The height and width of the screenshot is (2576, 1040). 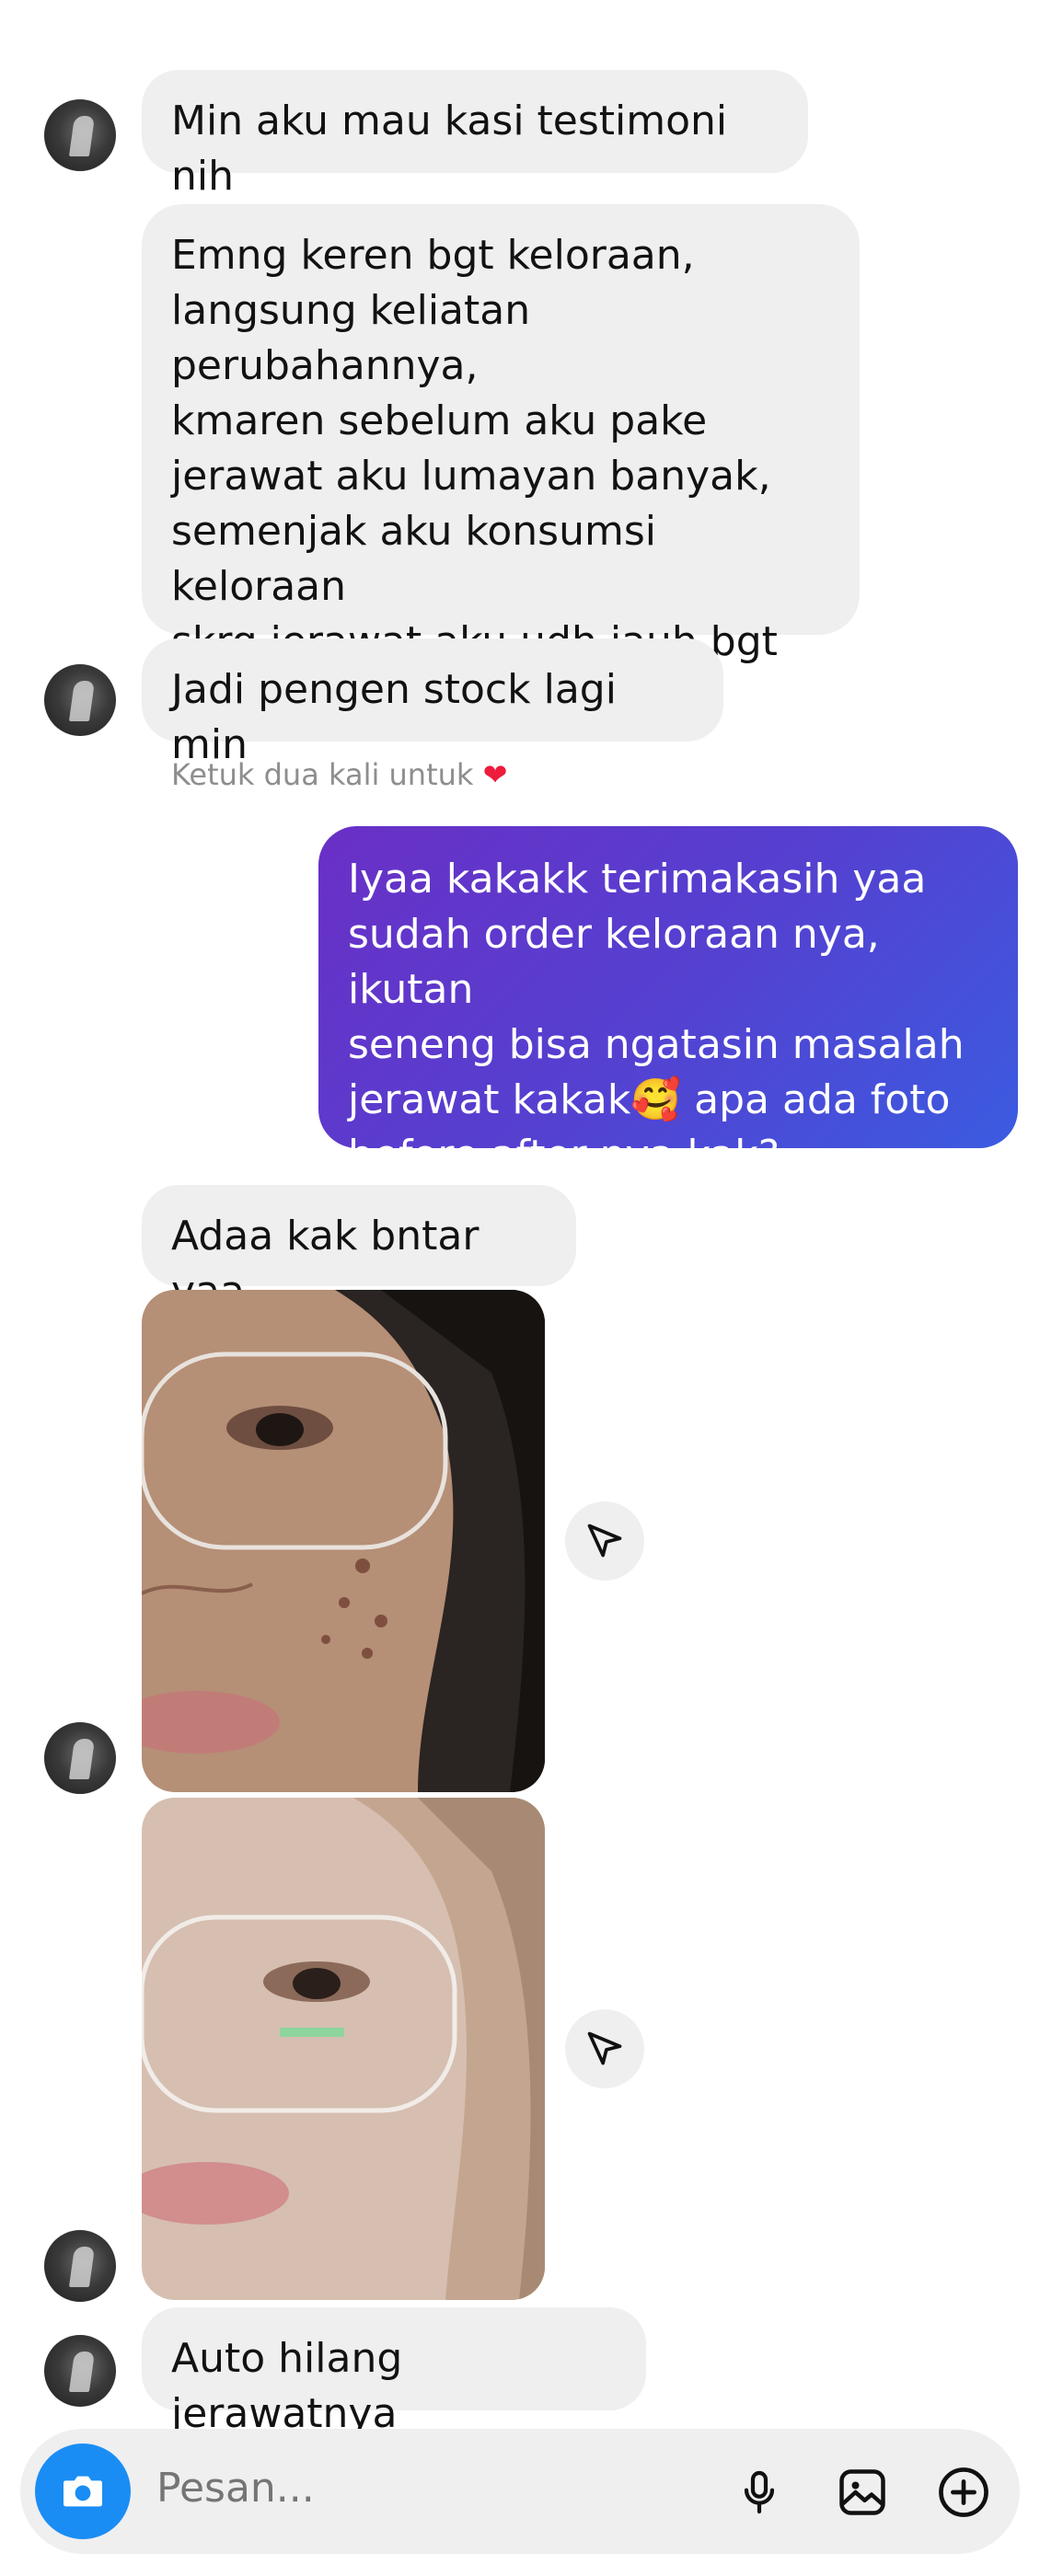 I want to click on message-composer, so click(x=520, y=2491).